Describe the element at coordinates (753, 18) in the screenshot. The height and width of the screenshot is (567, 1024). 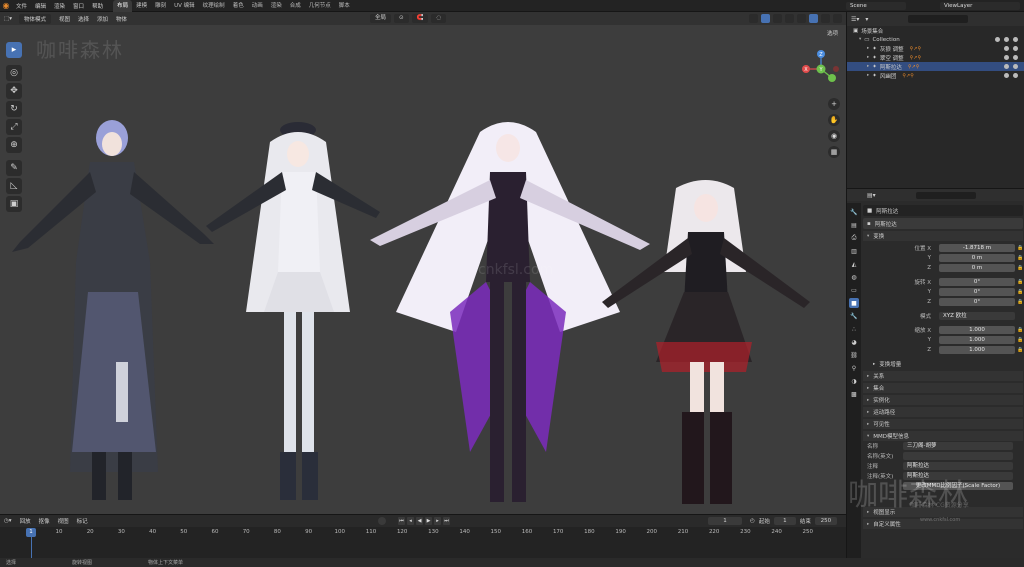
I see `visibility-icon` at that location.